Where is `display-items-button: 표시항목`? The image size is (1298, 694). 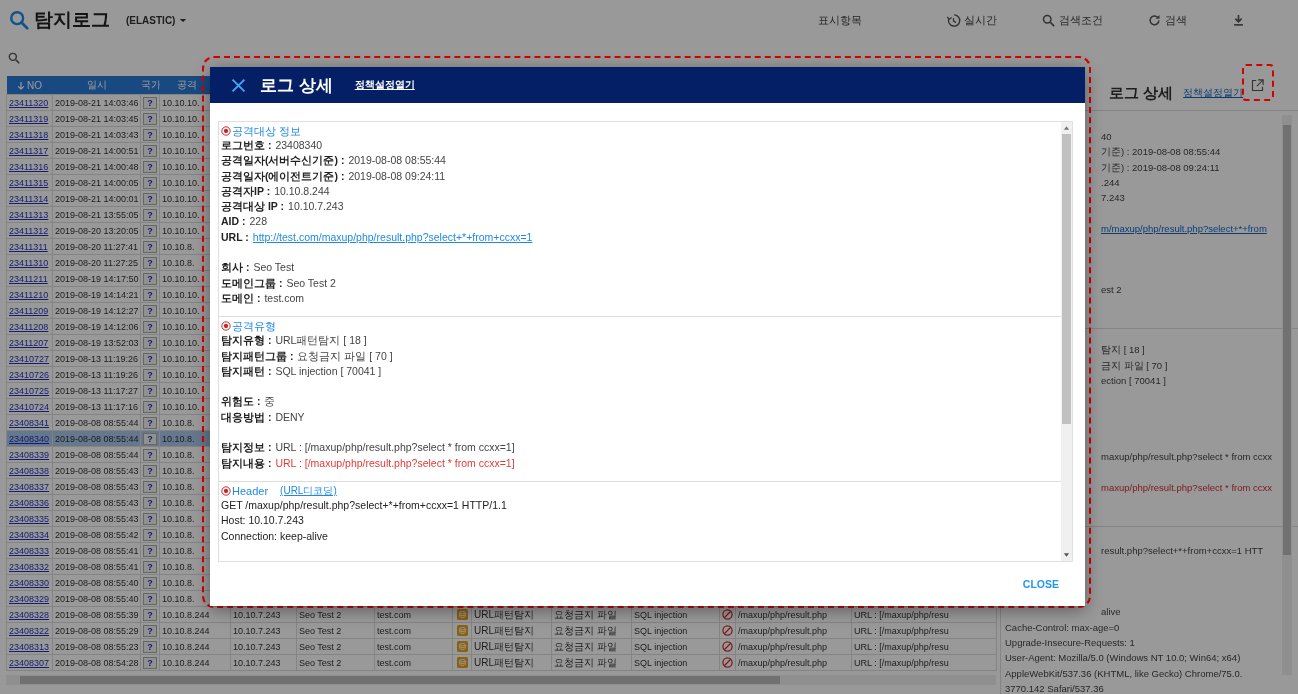
display-items-button: 표시항목 is located at coordinates (840, 20).